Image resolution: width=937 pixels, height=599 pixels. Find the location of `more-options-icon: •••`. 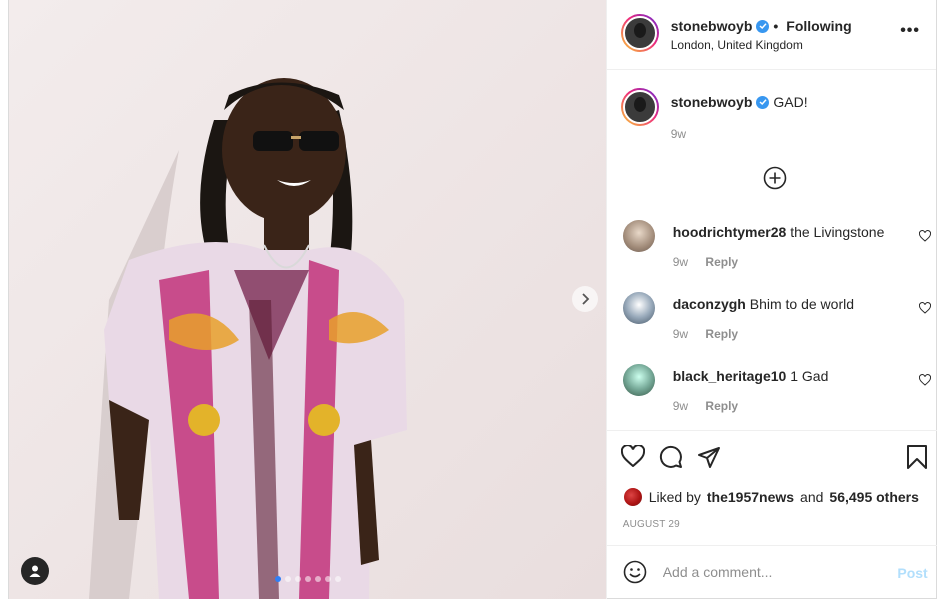

more-options-icon: ••• is located at coordinates (910, 31).